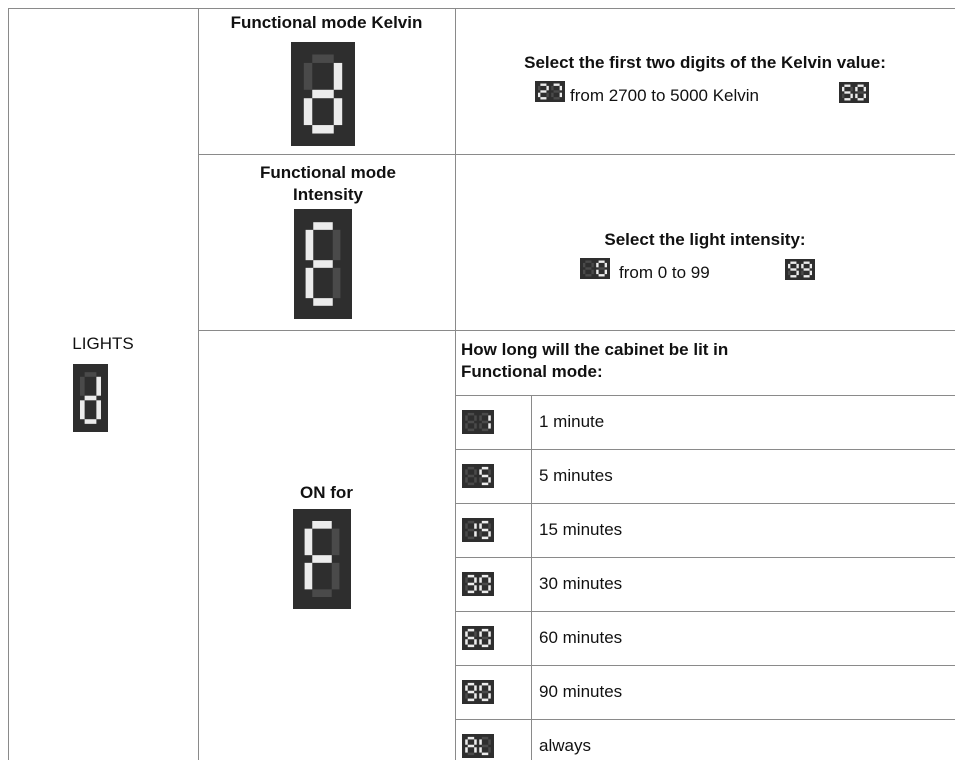 This screenshot has height=760, width=955. What do you see at coordinates (576, 154) in the screenshot?
I see `row-divider-kelvin` at bounding box center [576, 154].